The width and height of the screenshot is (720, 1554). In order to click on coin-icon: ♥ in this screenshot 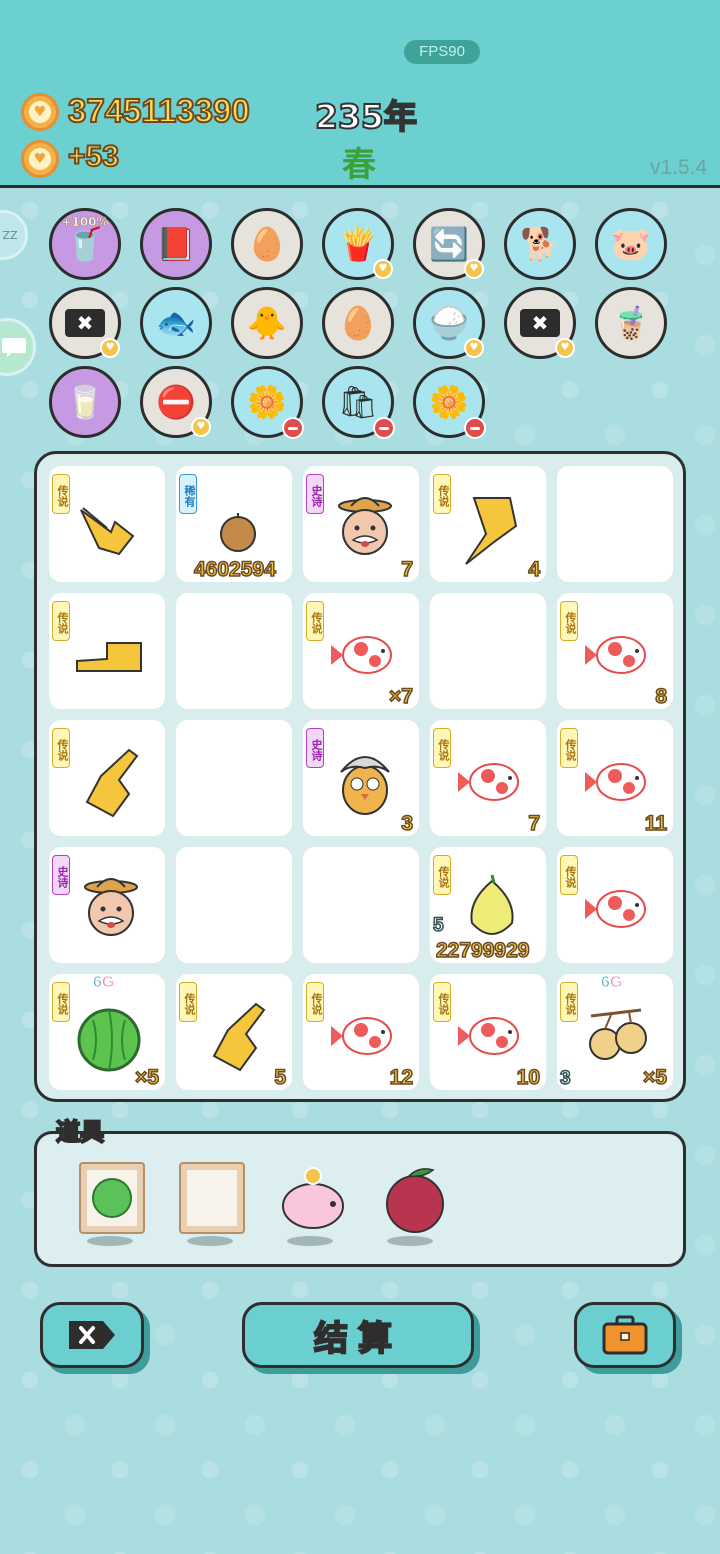, I will do `click(40, 112)`.